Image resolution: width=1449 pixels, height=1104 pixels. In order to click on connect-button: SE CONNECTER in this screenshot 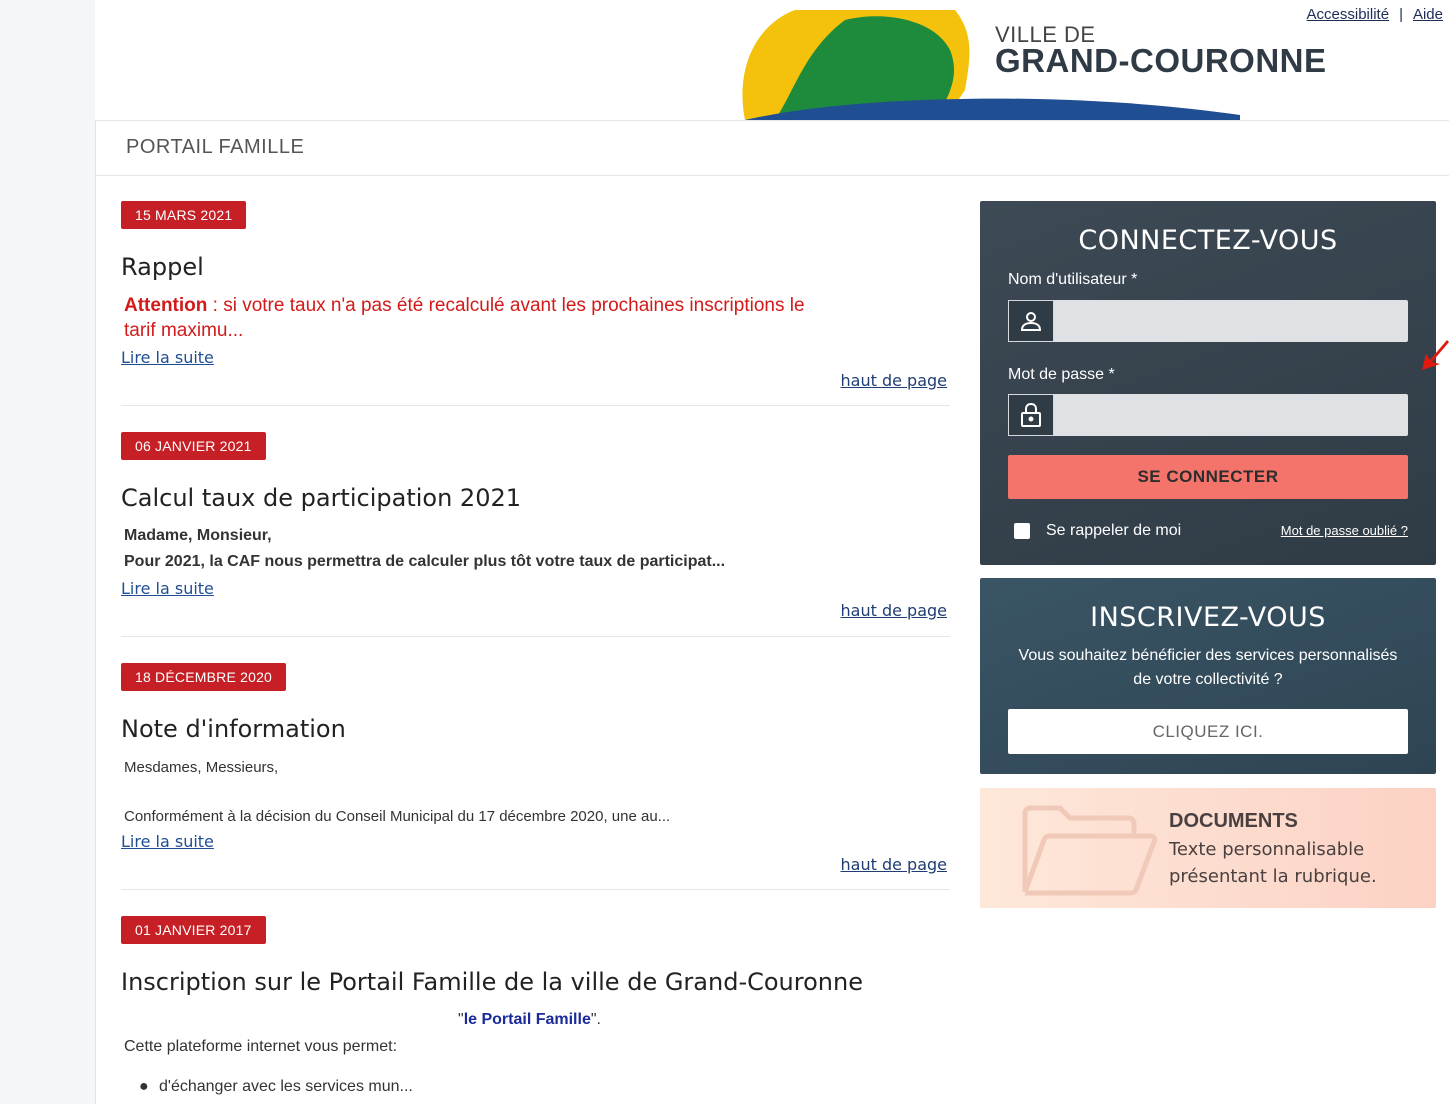, I will do `click(1208, 477)`.